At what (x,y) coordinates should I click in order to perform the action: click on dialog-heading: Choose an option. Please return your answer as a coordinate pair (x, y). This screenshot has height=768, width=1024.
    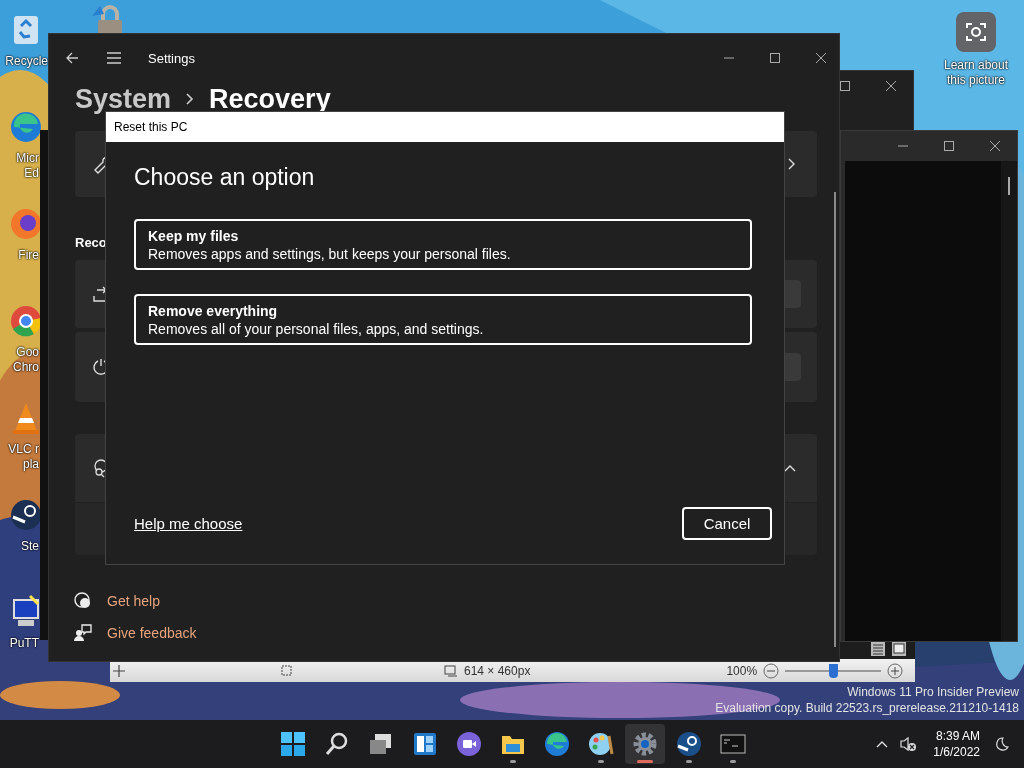
    Looking at the image, I should click on (225, 177).